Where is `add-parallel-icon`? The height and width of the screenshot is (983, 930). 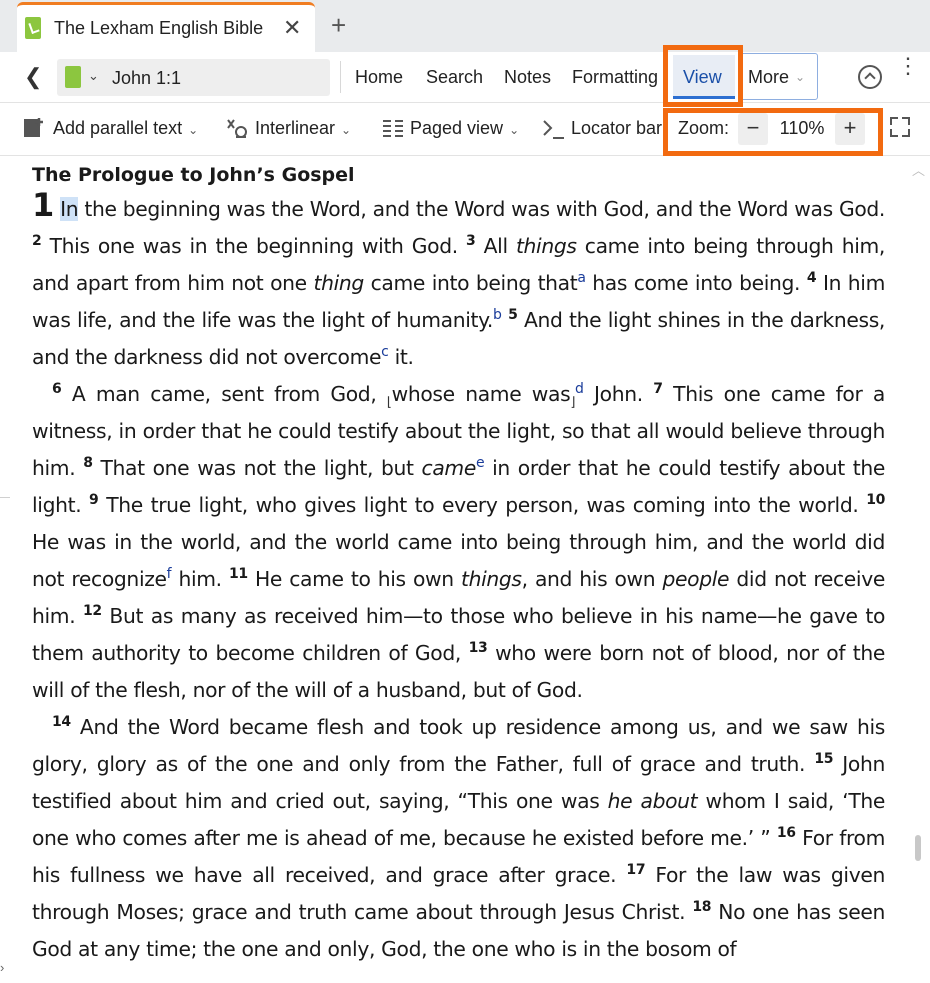 add-parallel-icon is located at coordinates (35, 127).